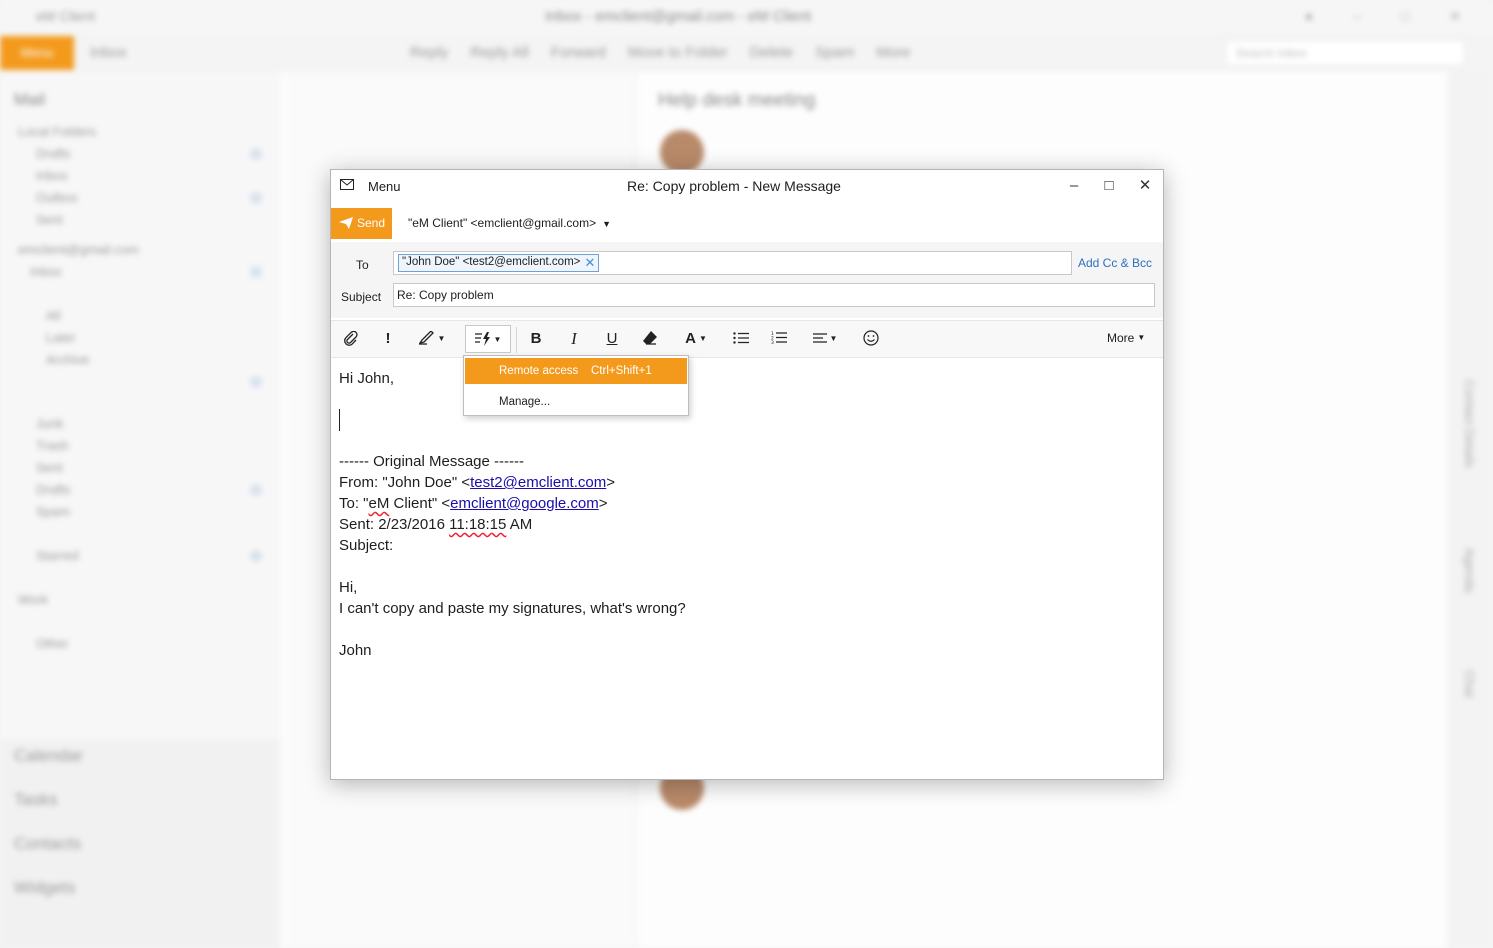 Image resolution: width=1493 pixels, height=948 pixels. I want to click on numbered-list-icon: 123, so click(779, 339).